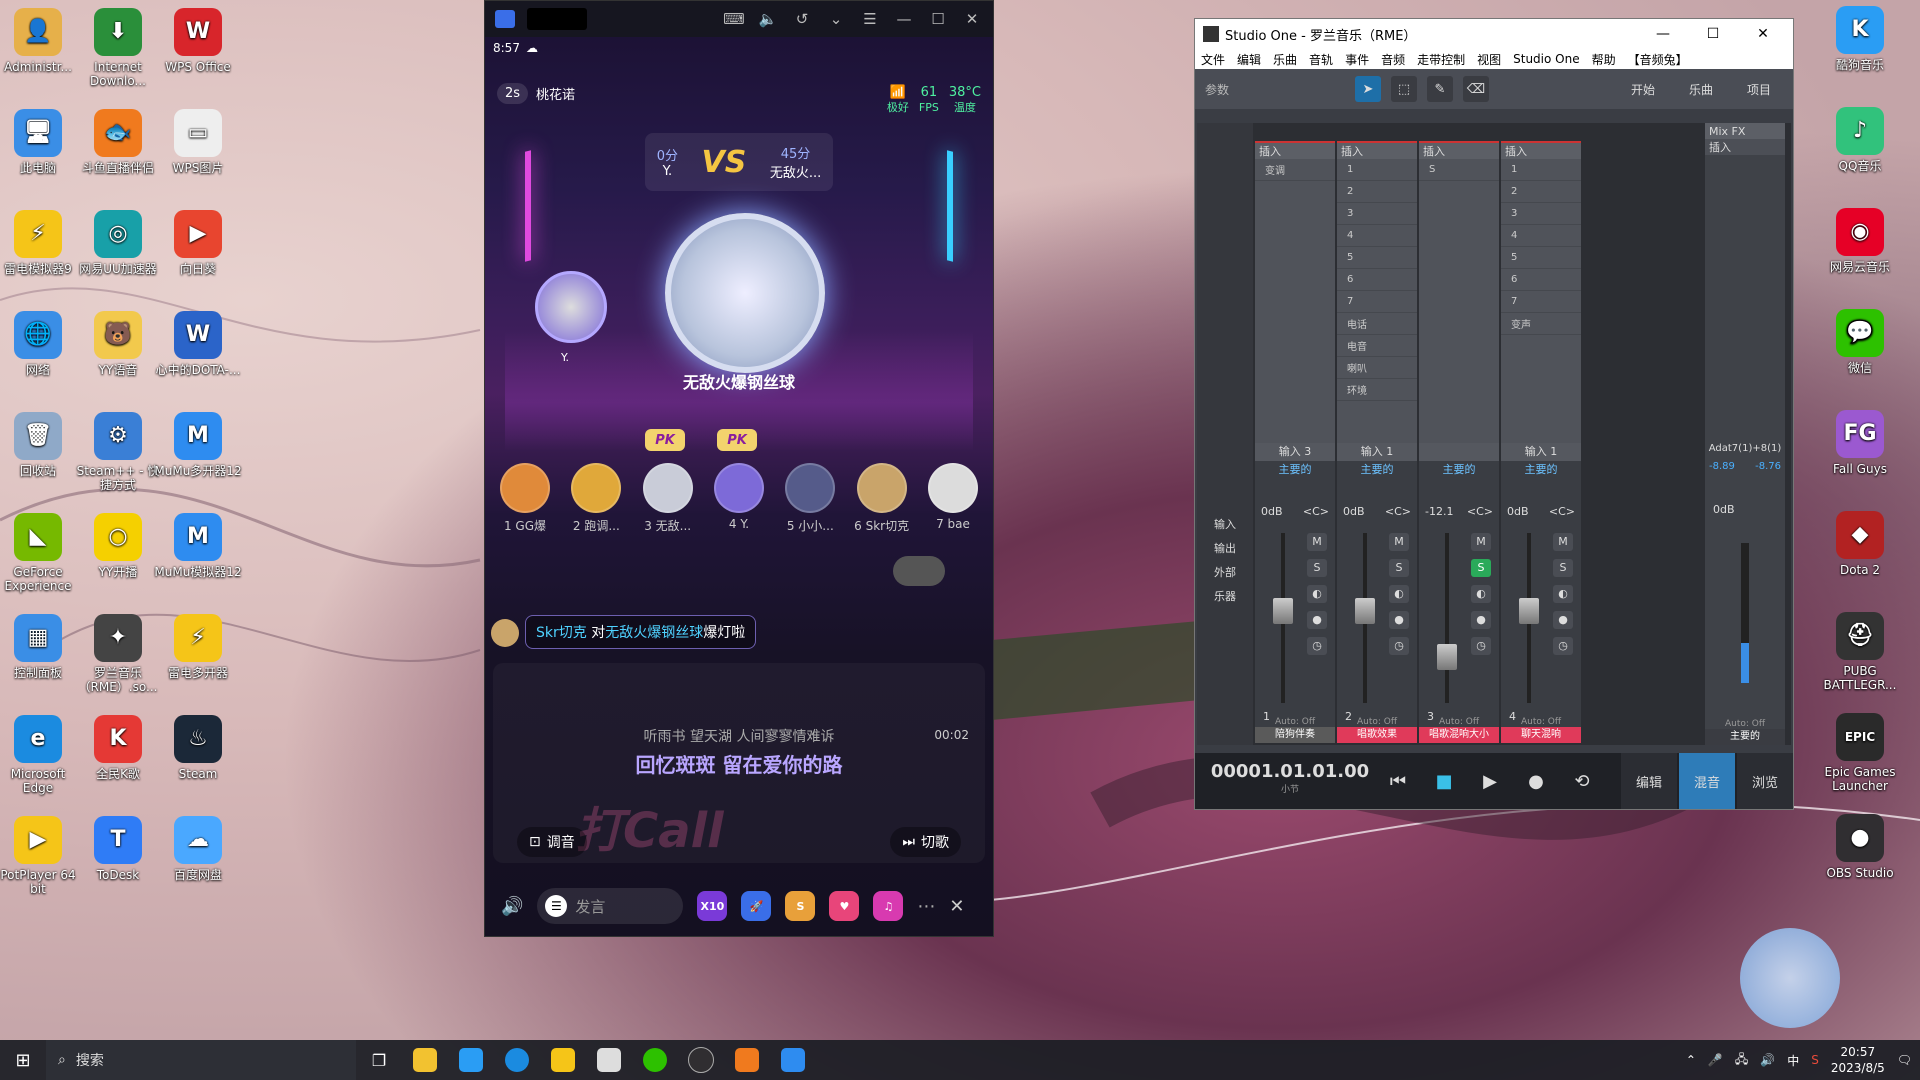 The image size is (1920, 1080). What do you see at coordinates (1368, 89) in the screenshot?
I see `arrow-tool-icon: ➤` at bounding box center [1368, 89].